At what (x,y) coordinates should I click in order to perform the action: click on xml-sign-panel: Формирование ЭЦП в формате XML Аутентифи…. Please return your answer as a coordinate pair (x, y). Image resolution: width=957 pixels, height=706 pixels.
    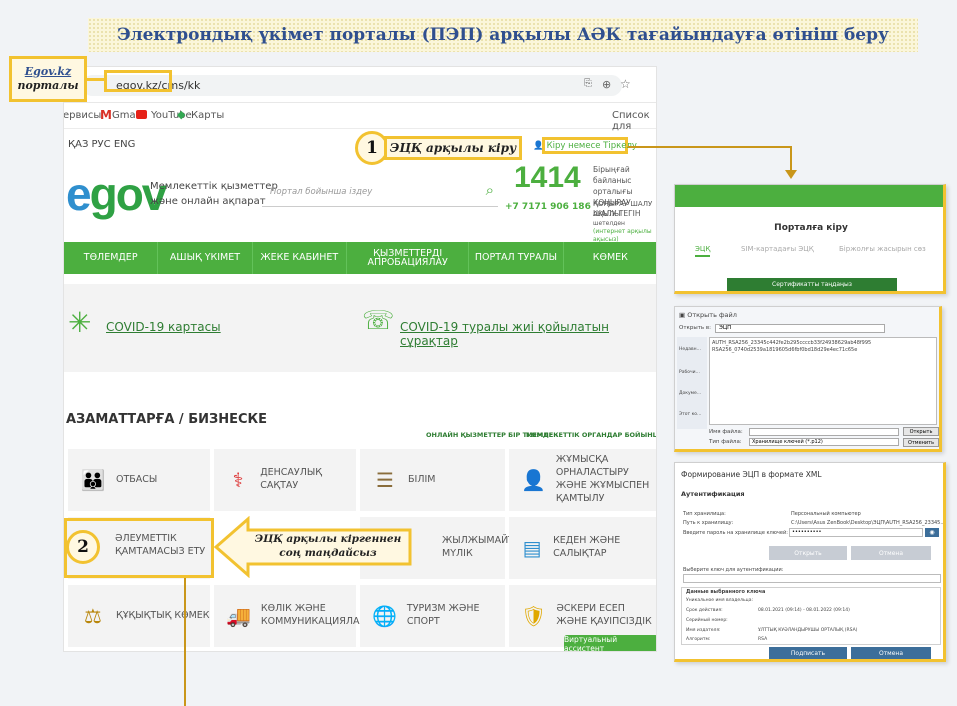
    Looking at the image, I should click on (810, 562).